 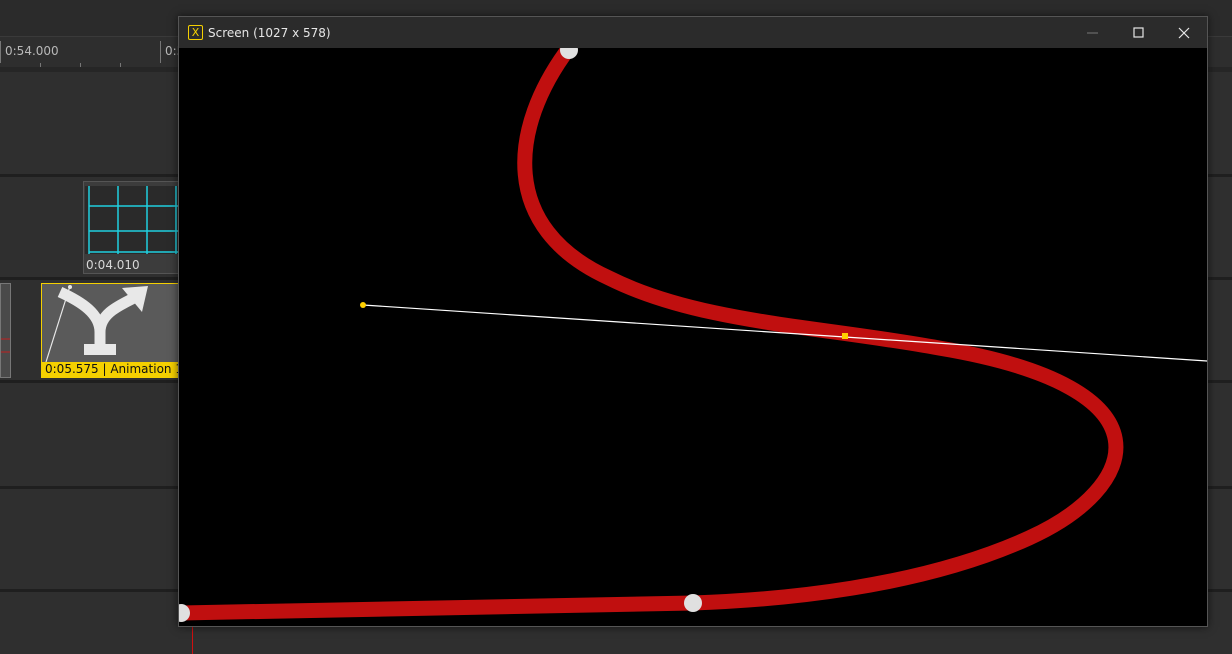 I want to click on playhead, so click(x=192, y=640).